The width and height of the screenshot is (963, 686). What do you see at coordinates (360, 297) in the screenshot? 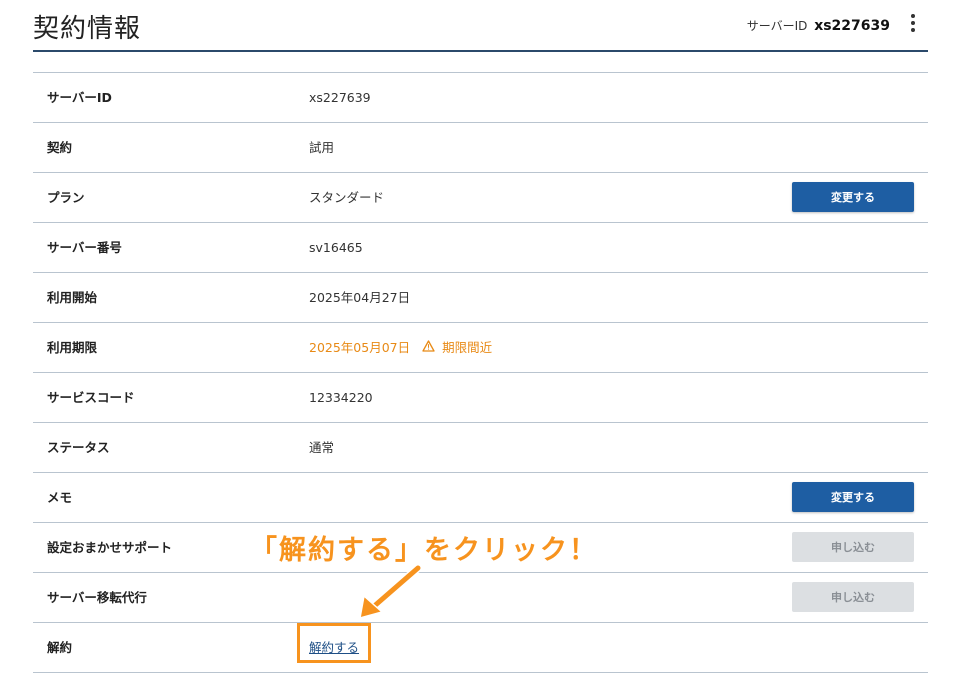
I see `row-value: 2025年04月27日` at bounding box center [360, 297].